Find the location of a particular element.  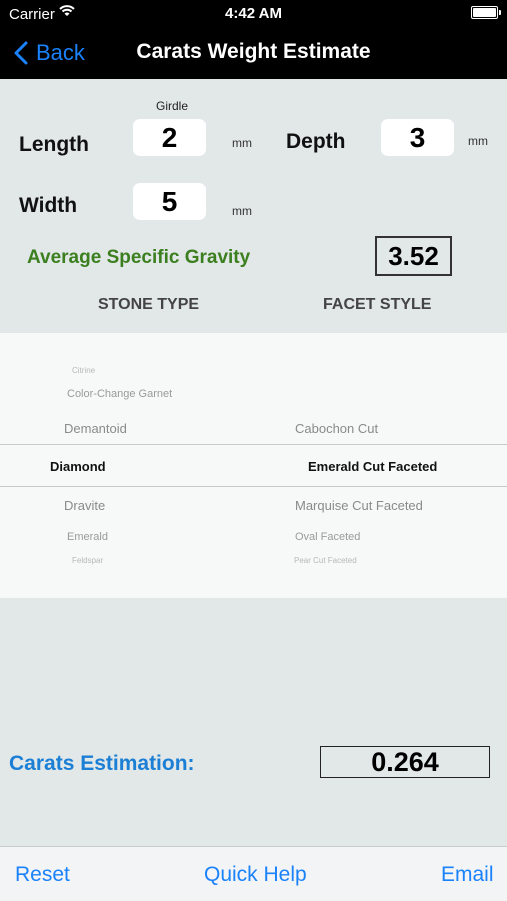

bottom-toolbar: Reset Quick Help Email is located at coordinates (253, 873).